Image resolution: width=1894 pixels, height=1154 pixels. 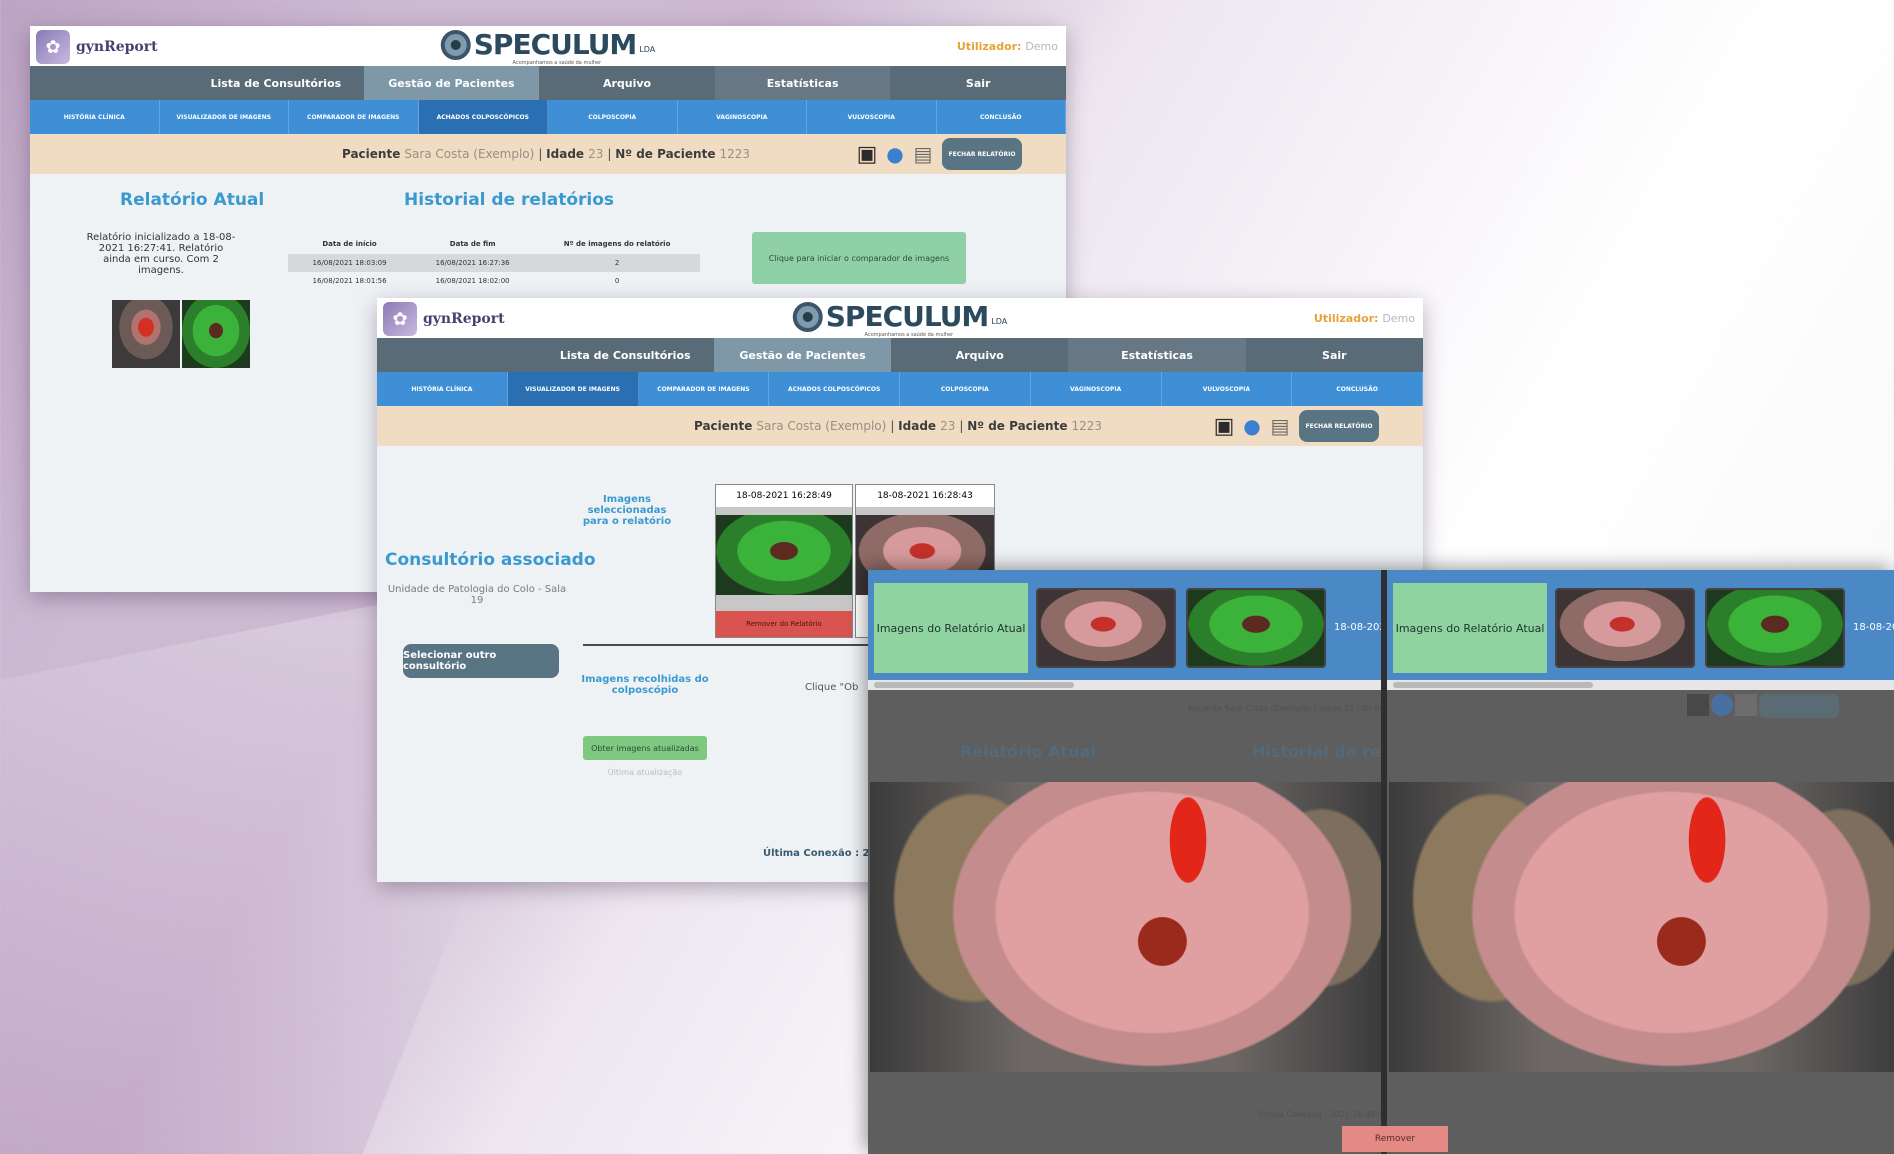 What do you see at coordinates (784, 624) in the screenshot?
I see `remove-from-report-button: Remover do Relatório` at bounding box center [784, 624].